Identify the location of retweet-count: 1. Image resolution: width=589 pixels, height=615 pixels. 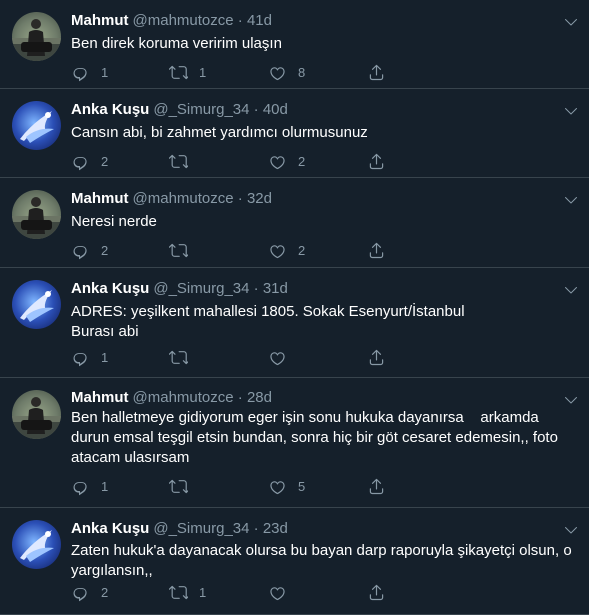
(203, 592).